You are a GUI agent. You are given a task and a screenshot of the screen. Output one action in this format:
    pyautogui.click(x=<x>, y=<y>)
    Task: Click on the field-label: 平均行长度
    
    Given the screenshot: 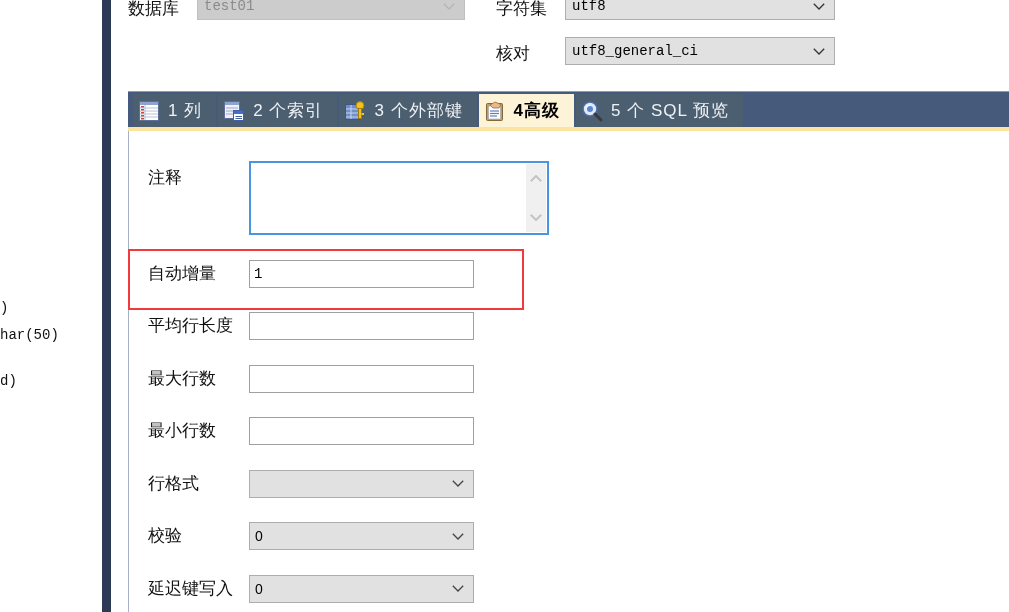 What is the action you would take?
    pyautogui.click(x=191, y=326)
    